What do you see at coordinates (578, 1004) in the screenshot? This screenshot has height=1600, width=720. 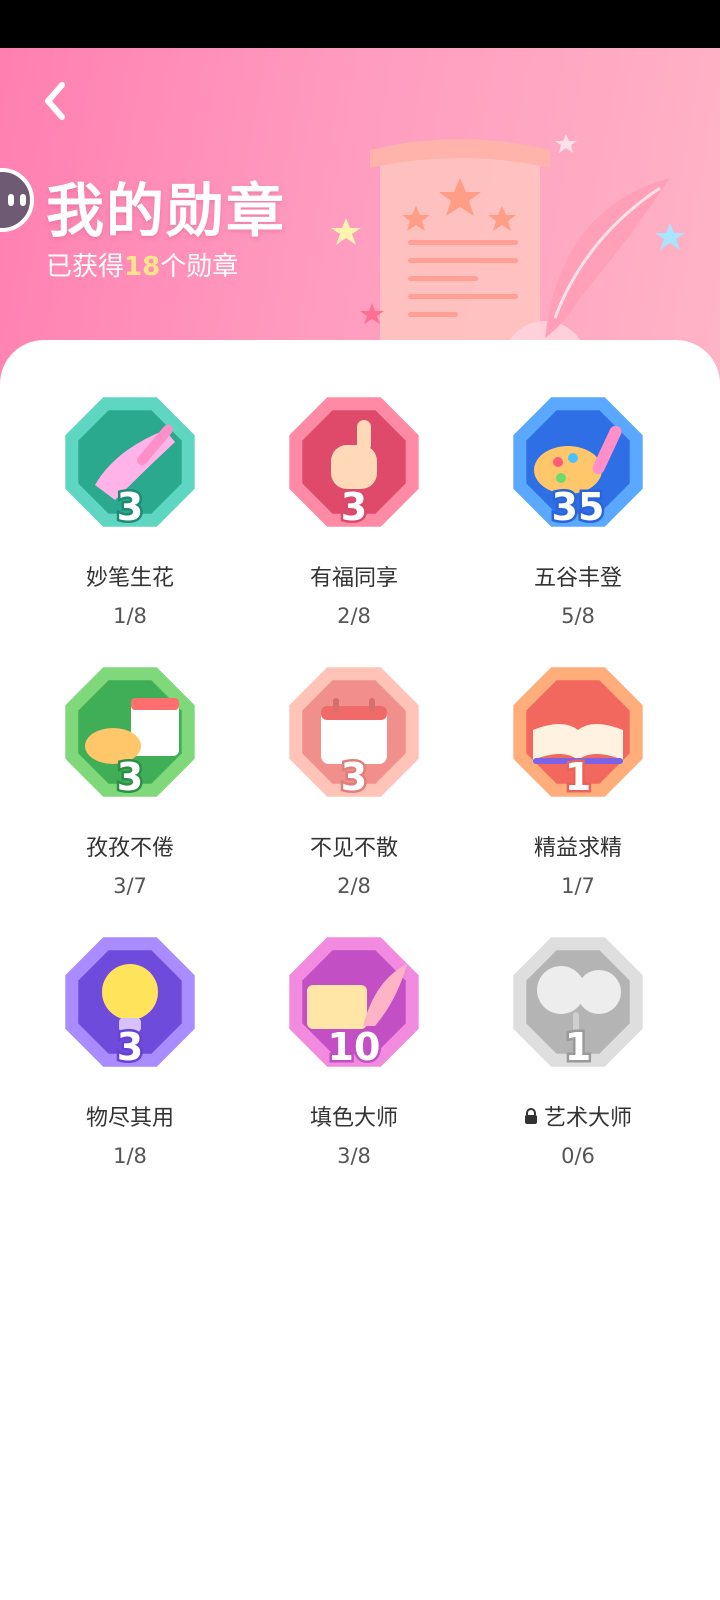 I see `flower-icon: 1` at bounding box center [578, 1004].